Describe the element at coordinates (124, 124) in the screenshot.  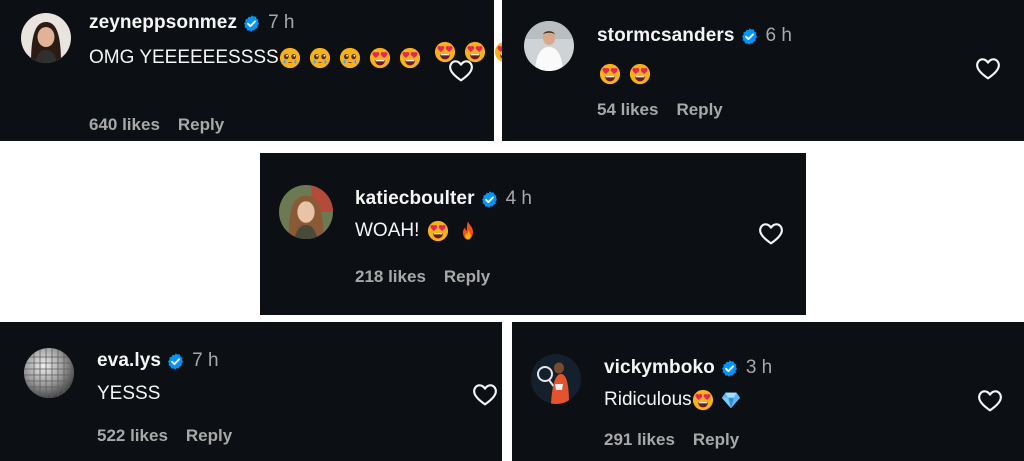
I see `likes-count: 640 likes` at that location.